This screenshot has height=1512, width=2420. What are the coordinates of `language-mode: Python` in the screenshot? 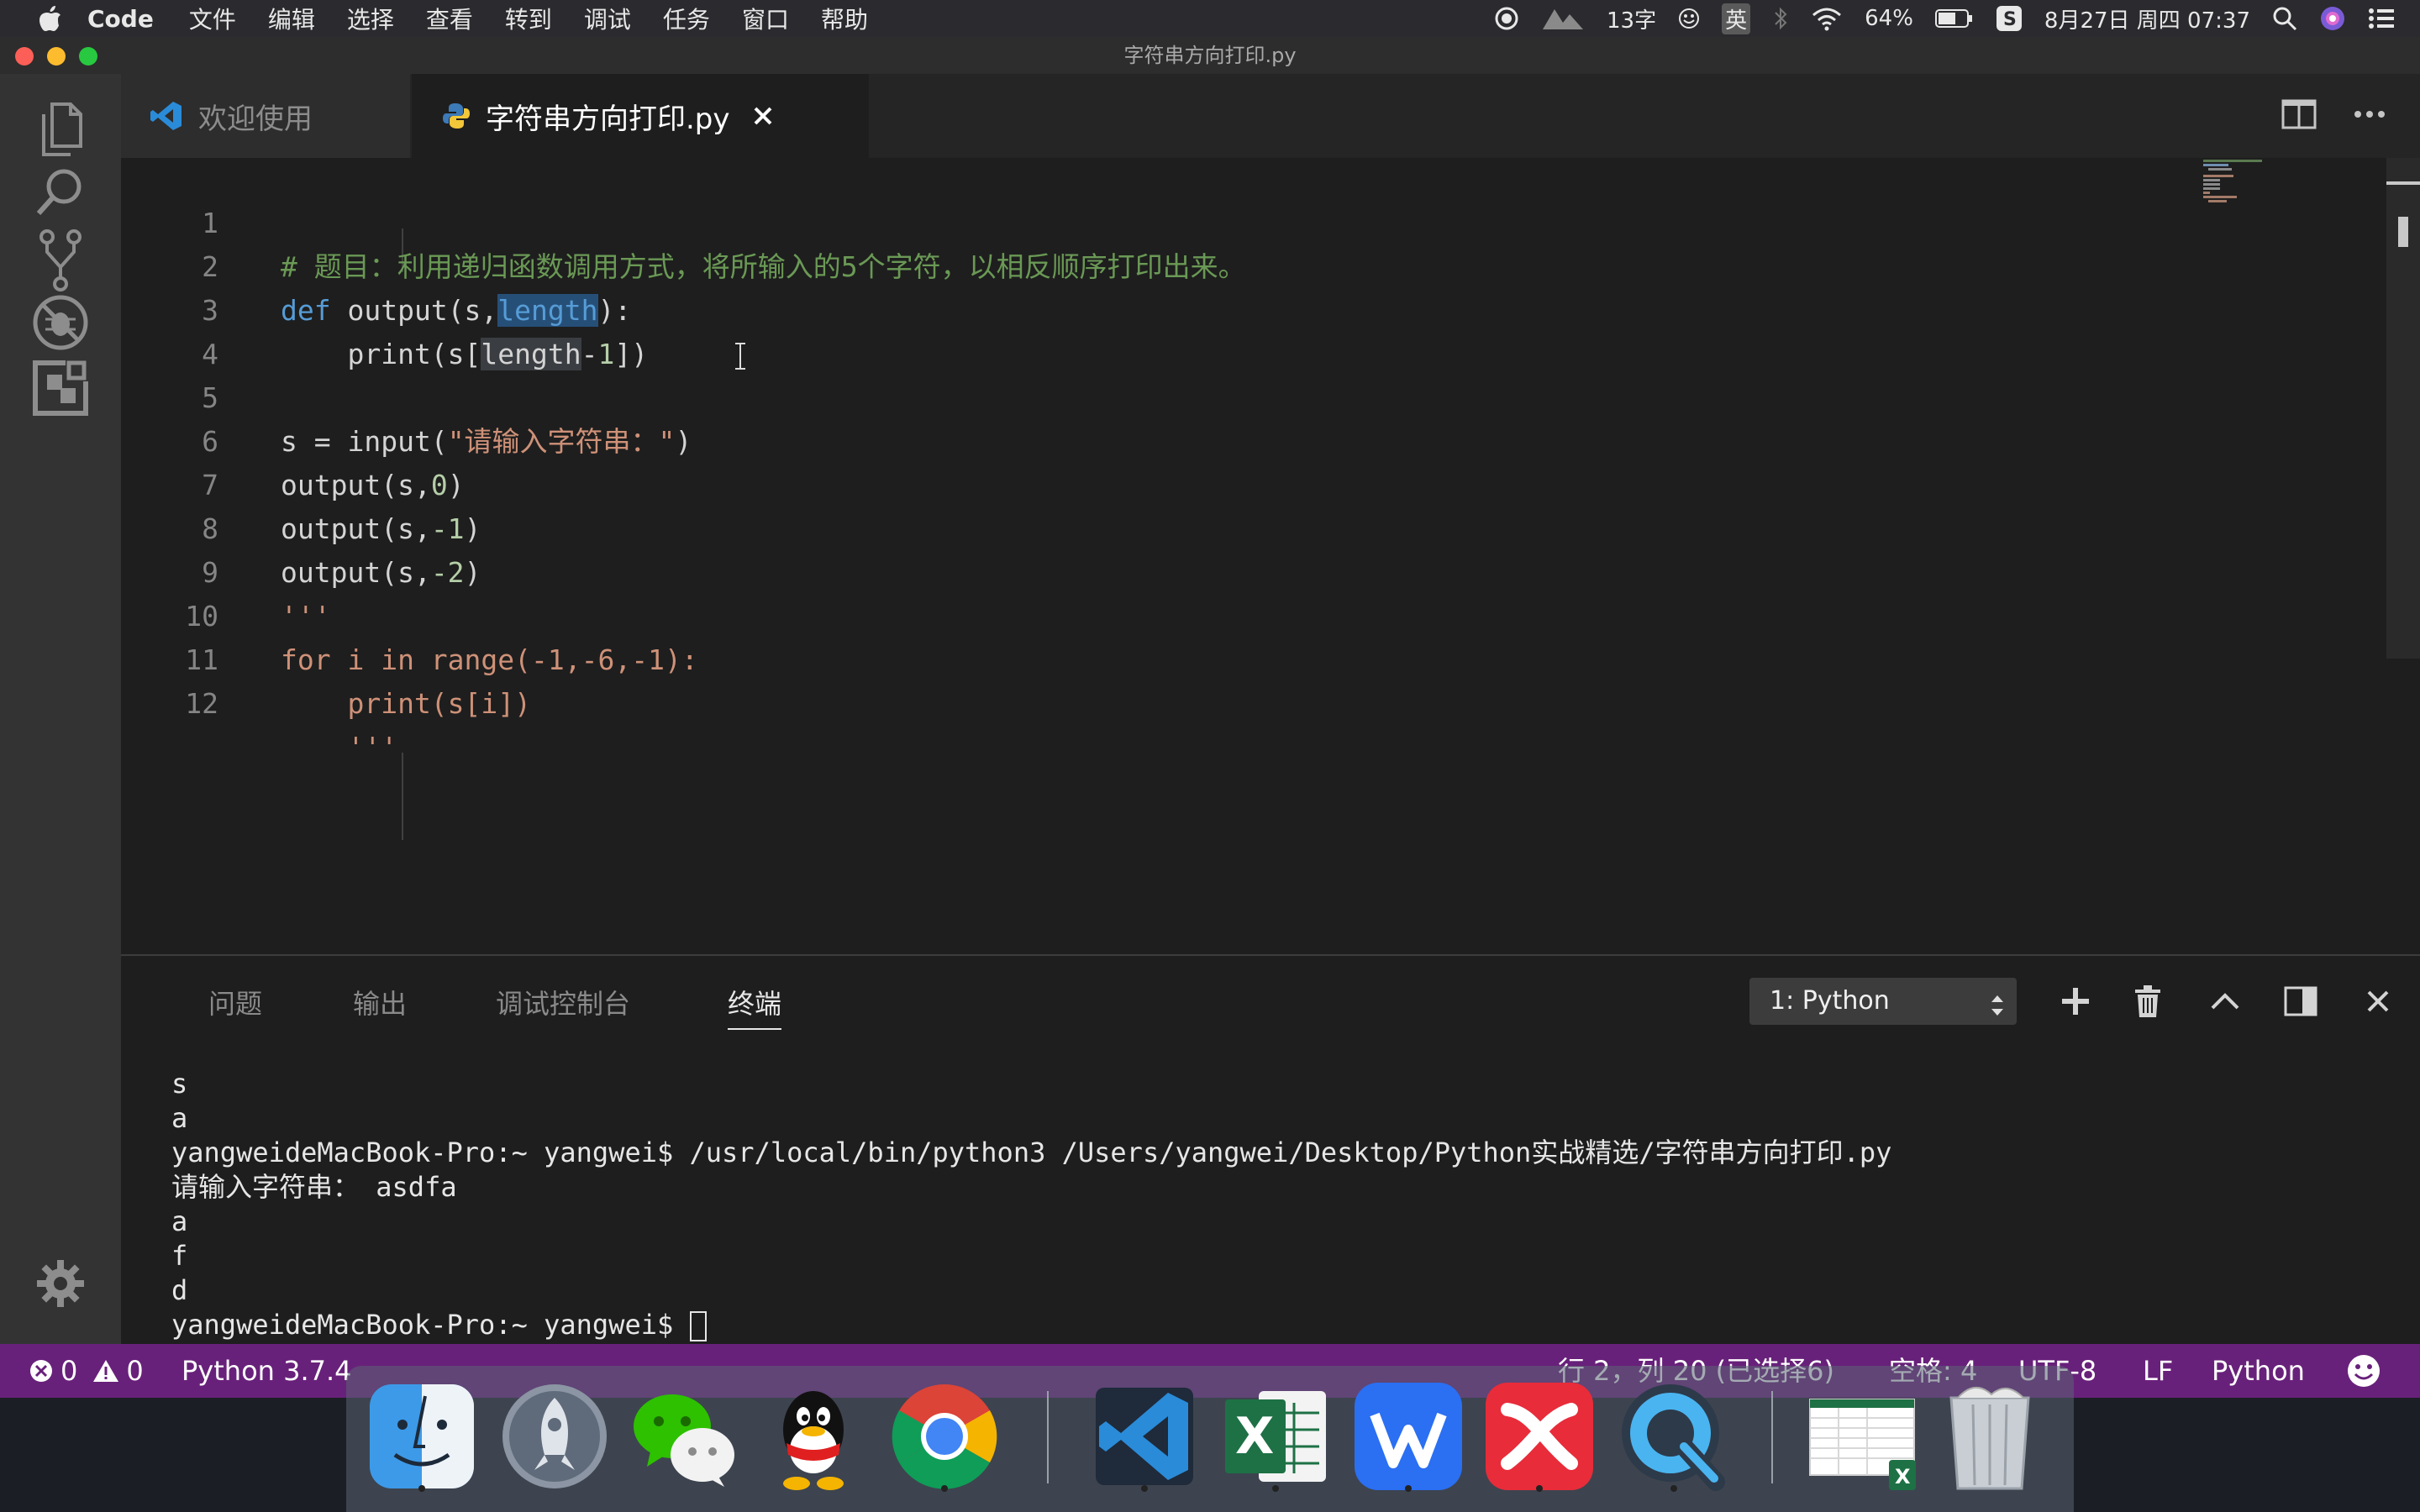 It's located at (2258, 1371).